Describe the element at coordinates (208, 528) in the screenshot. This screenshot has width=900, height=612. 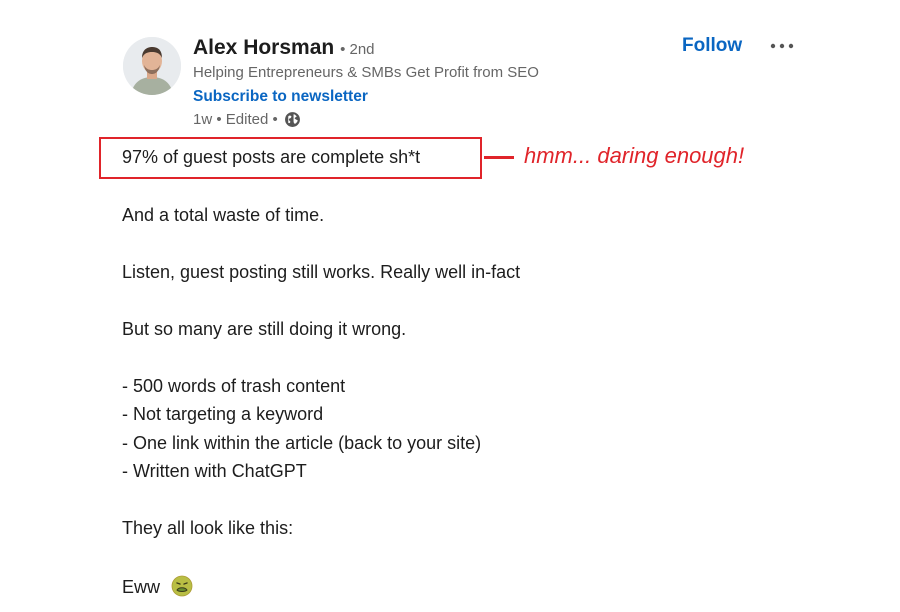
I see `post-line-4: They all look like this:` at that location.